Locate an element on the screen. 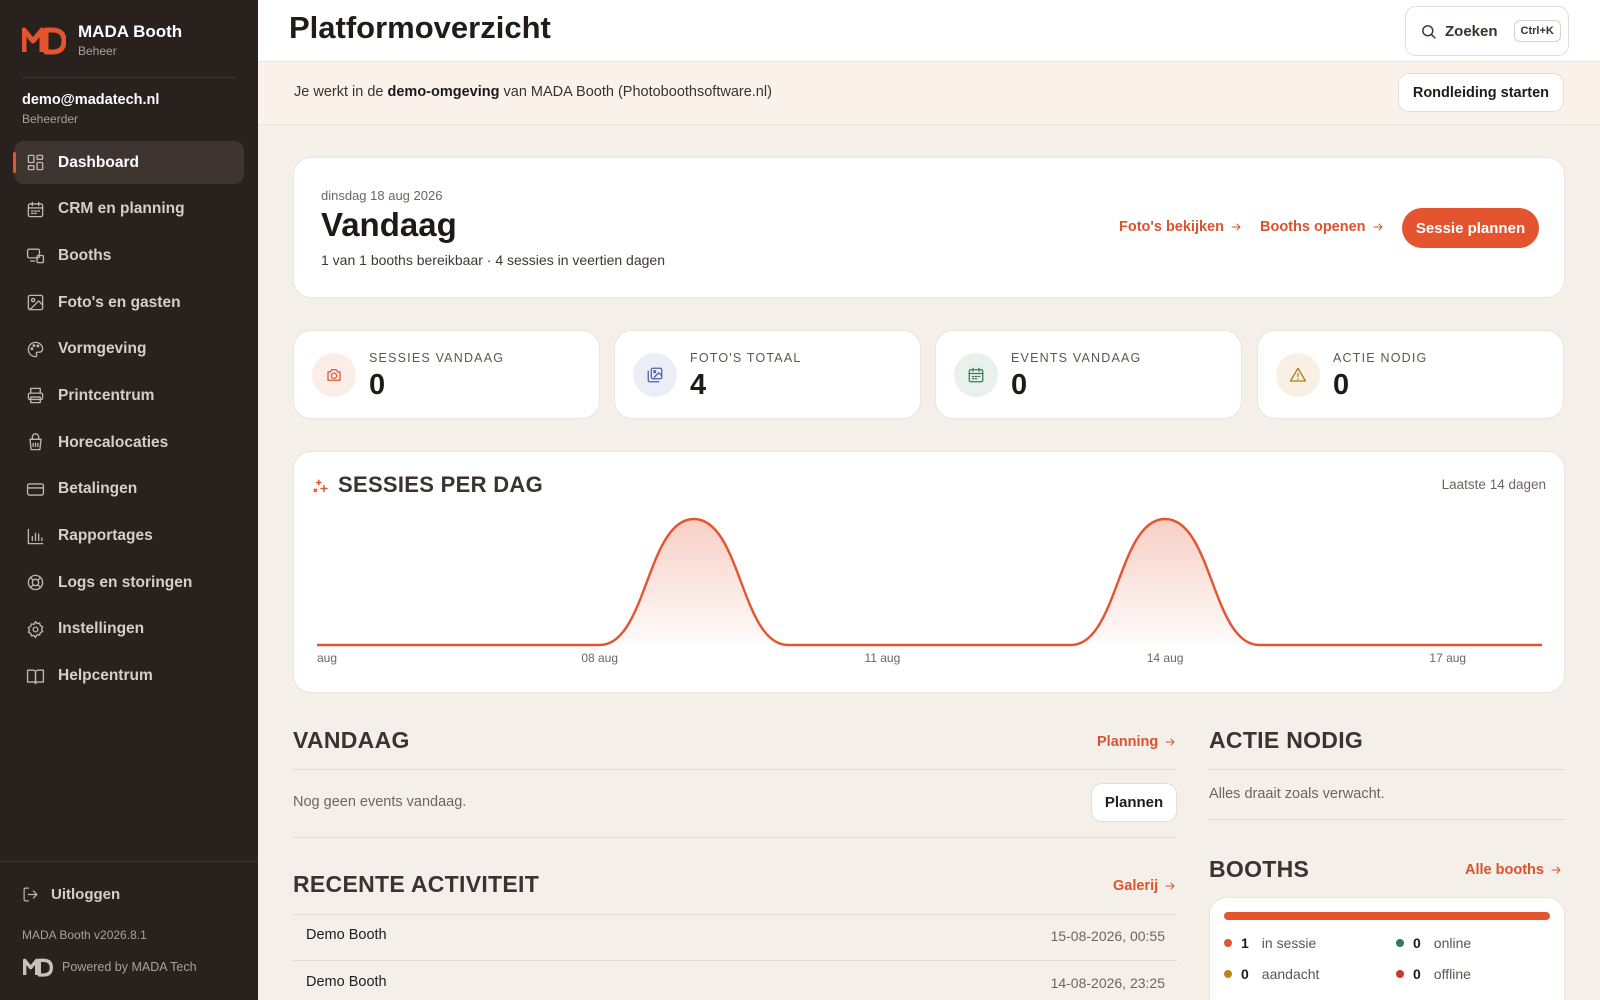  lifebuoy-icon is located at coordinates (35, 582).